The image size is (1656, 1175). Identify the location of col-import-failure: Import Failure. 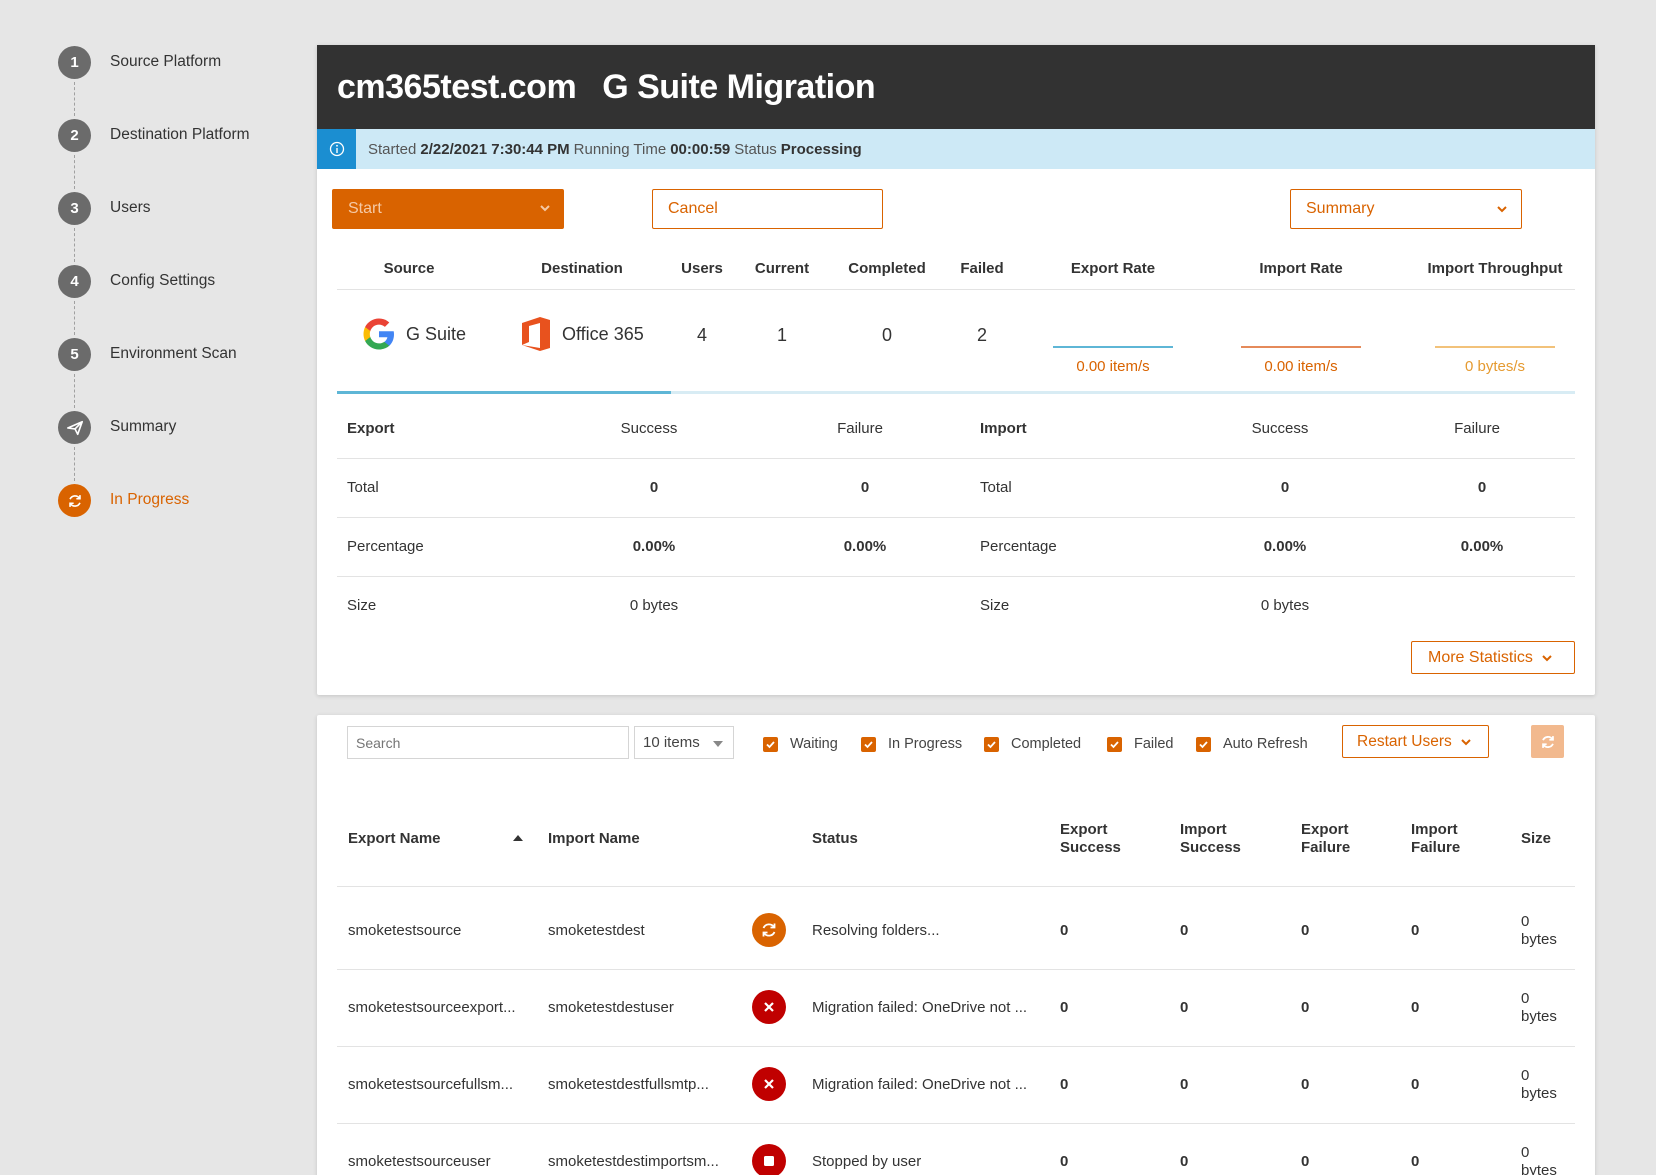
(1435, 839).